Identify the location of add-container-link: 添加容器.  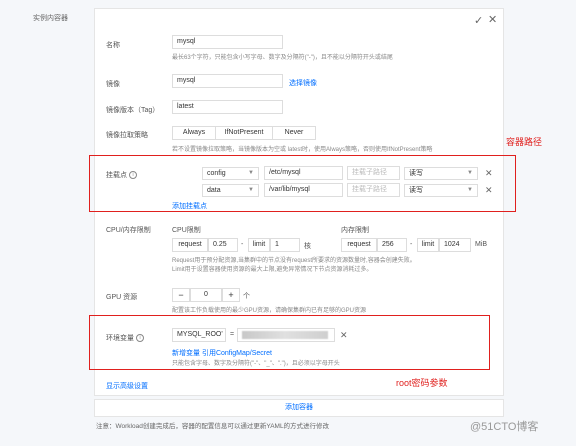
(299, 407).